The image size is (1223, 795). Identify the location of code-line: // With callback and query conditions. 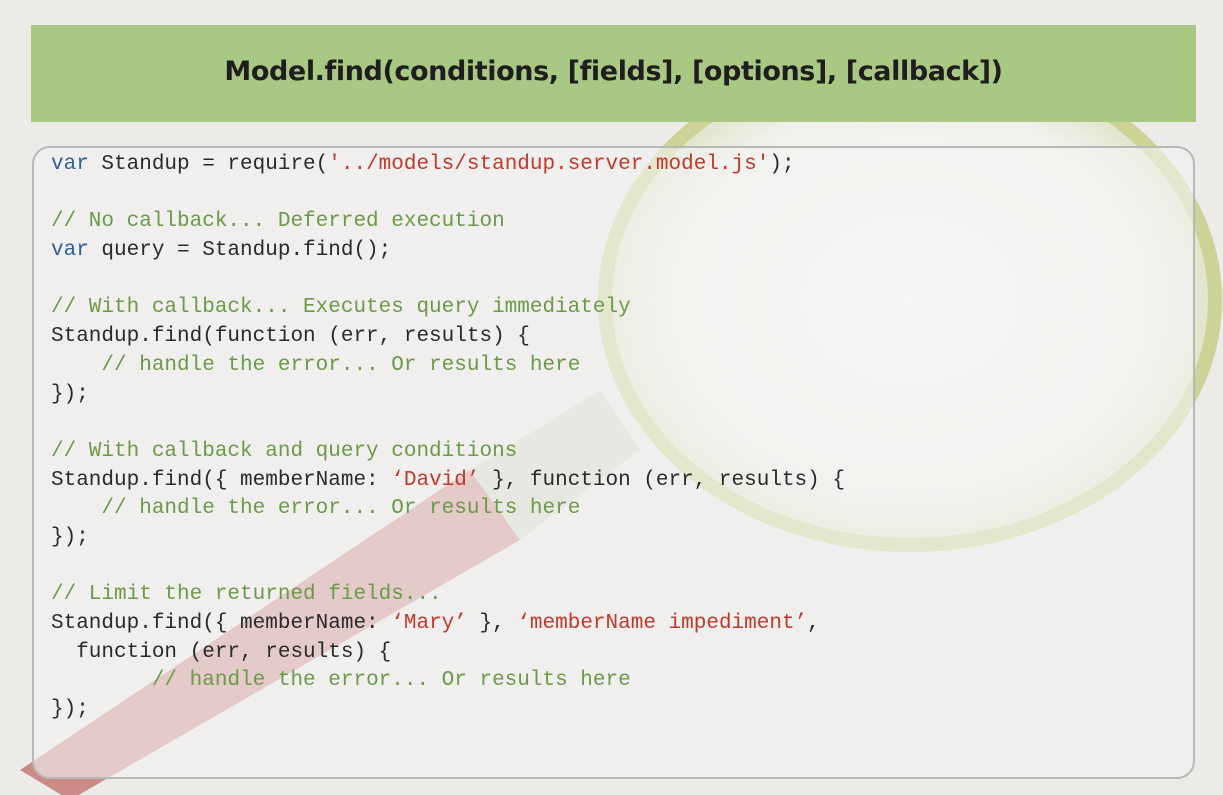
(448, 452).